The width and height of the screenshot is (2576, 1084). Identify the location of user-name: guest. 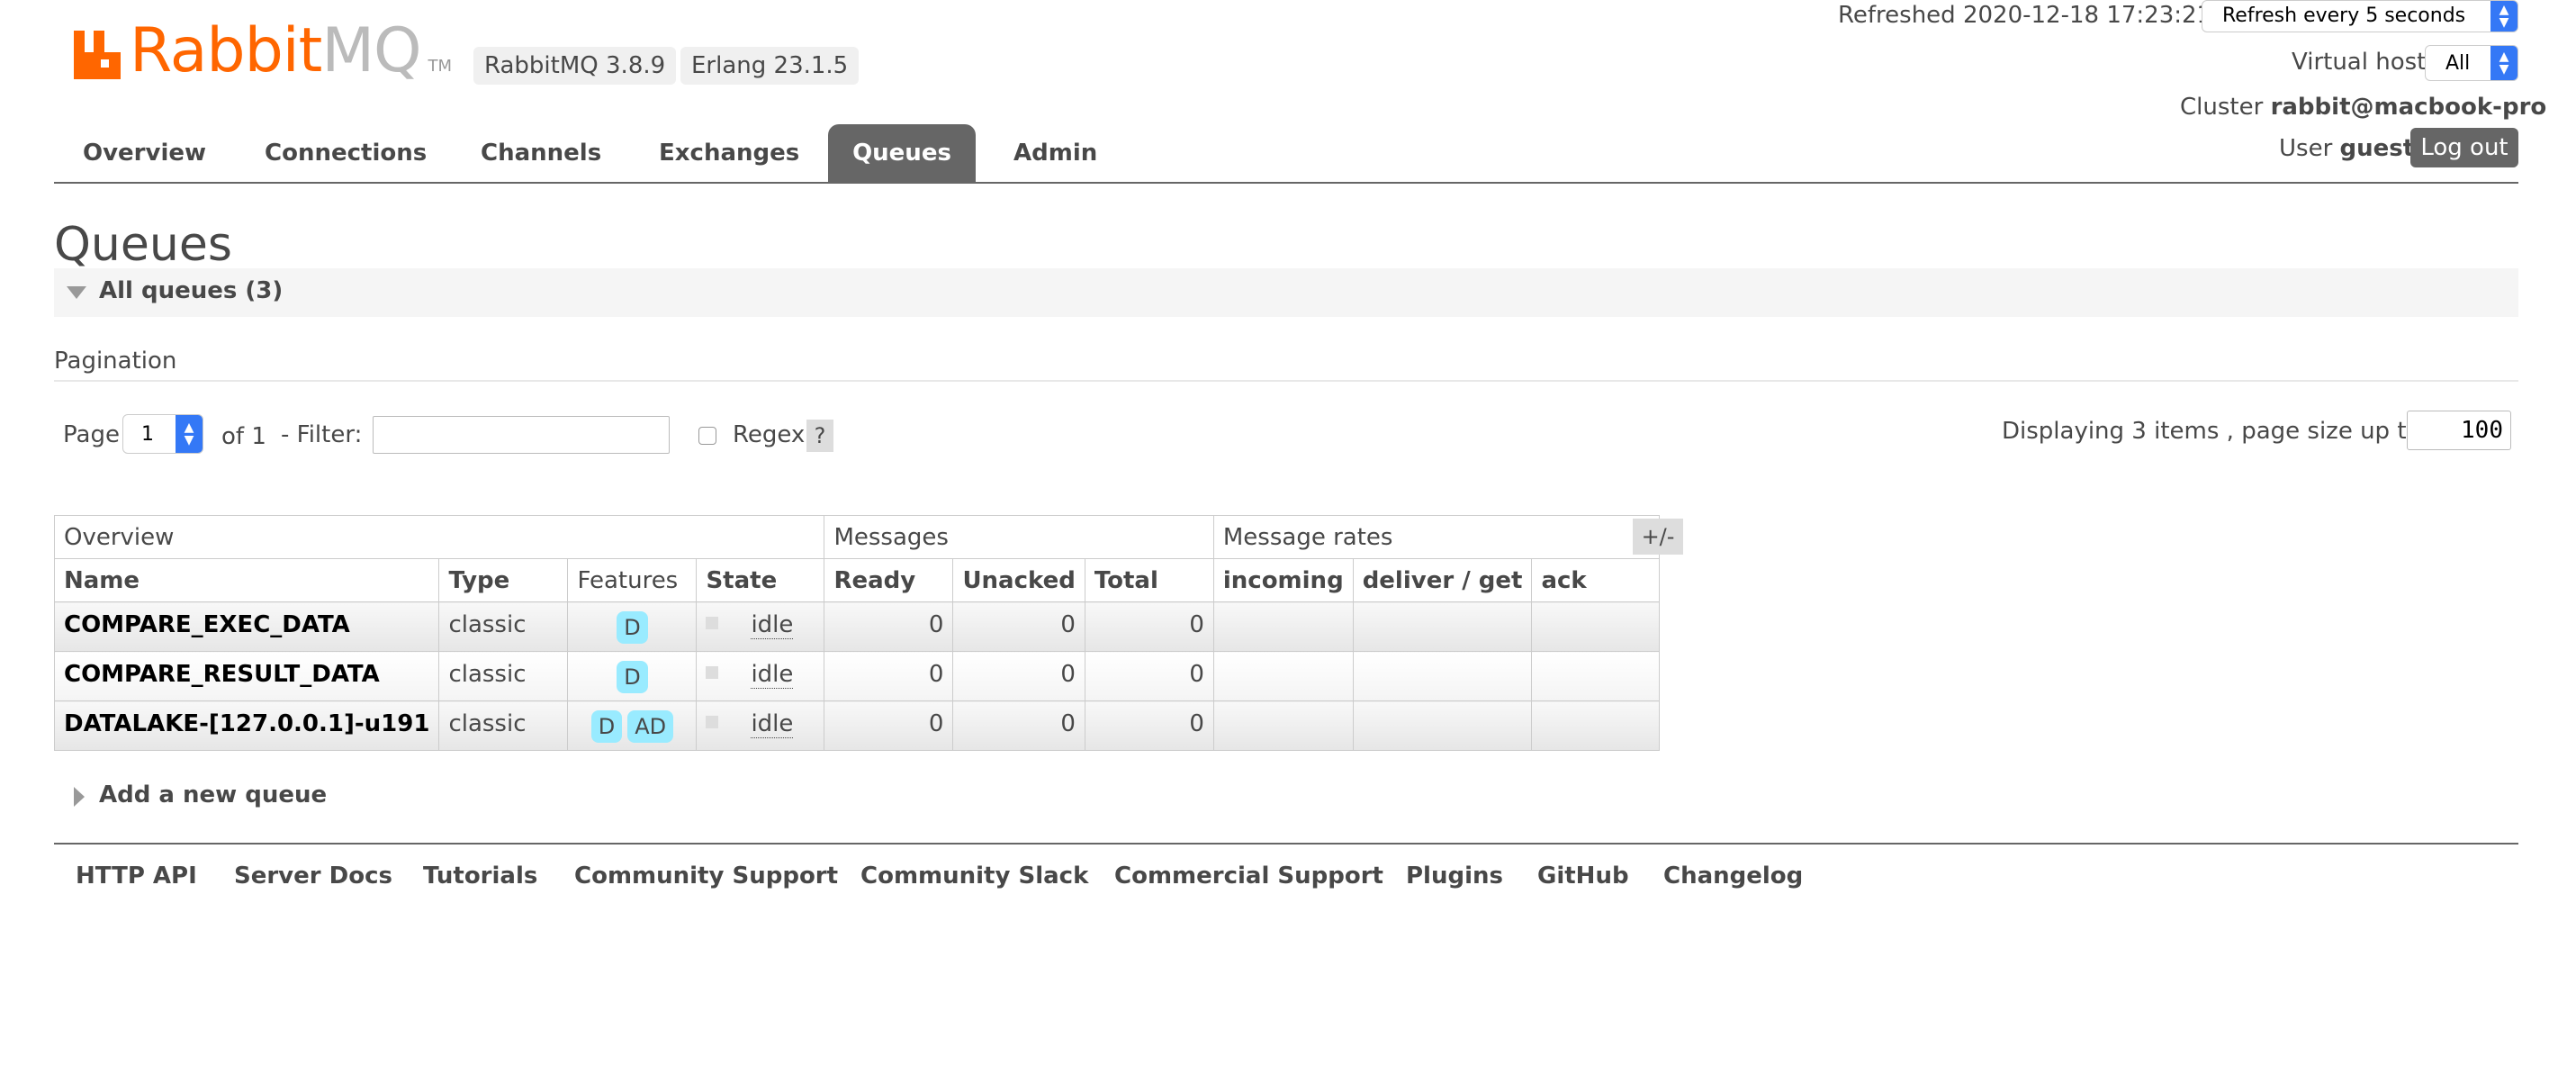
(2377, 149).